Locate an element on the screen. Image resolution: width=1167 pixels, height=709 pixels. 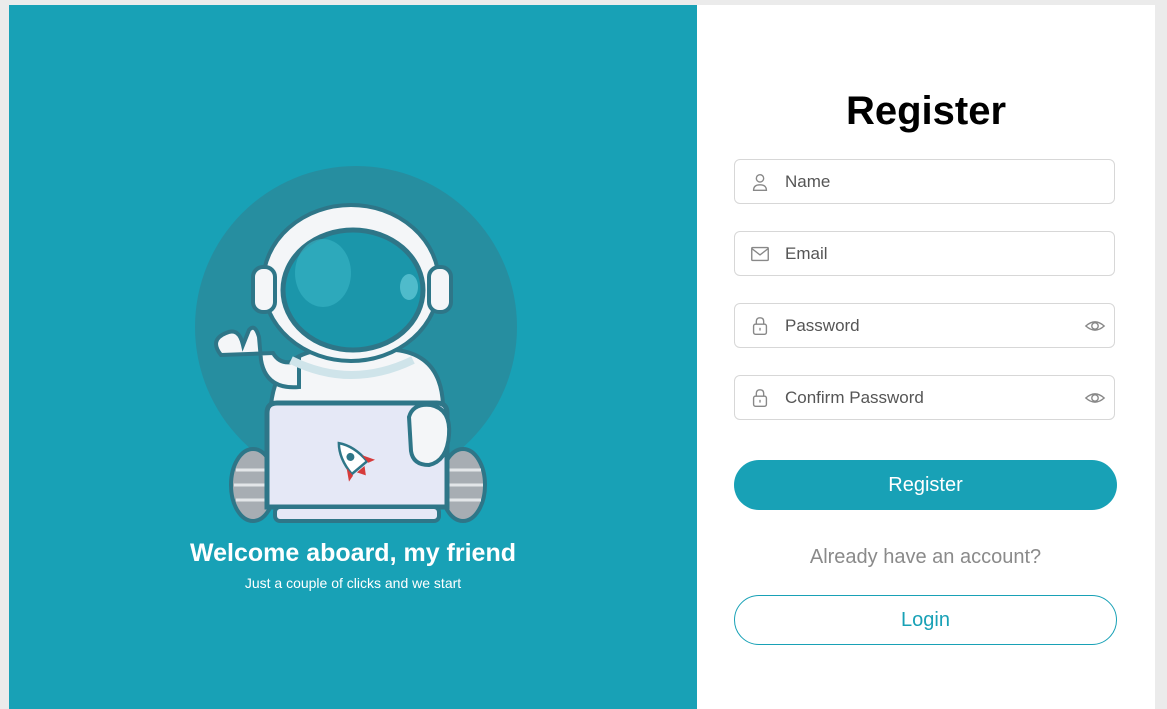
page-title: Register is located at coordinates (926, 111).